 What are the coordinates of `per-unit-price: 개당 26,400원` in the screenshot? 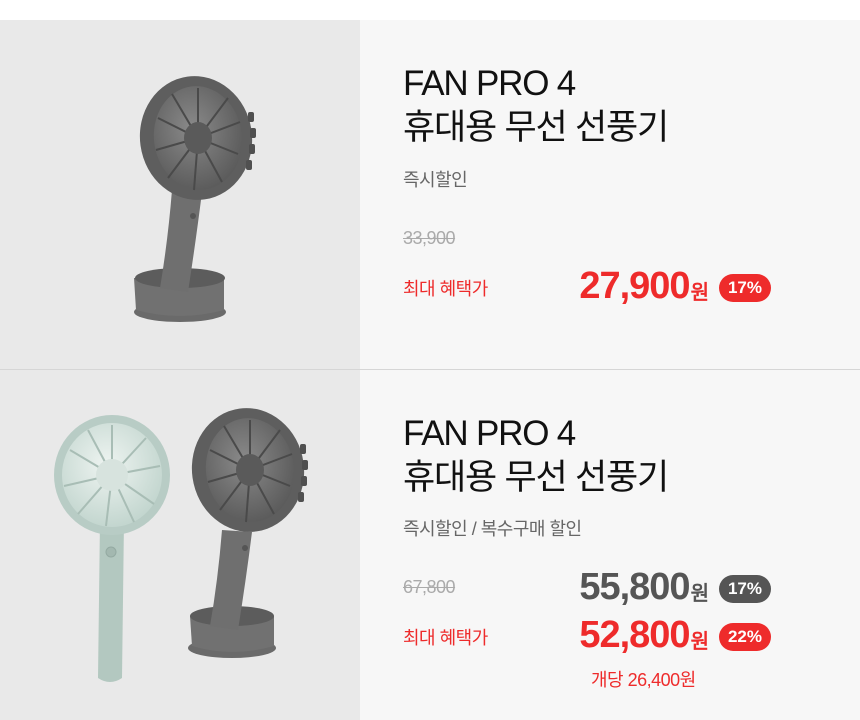 It's located at (643, 680).